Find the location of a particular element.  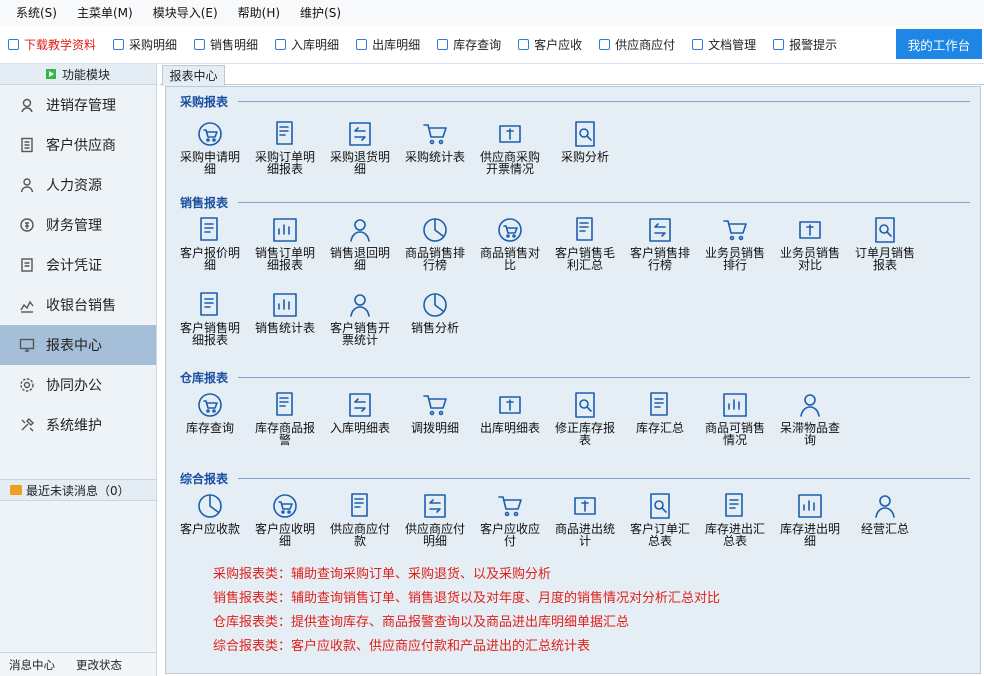

report-item: 业务员销售排行 is located at coordinates (735, 243).